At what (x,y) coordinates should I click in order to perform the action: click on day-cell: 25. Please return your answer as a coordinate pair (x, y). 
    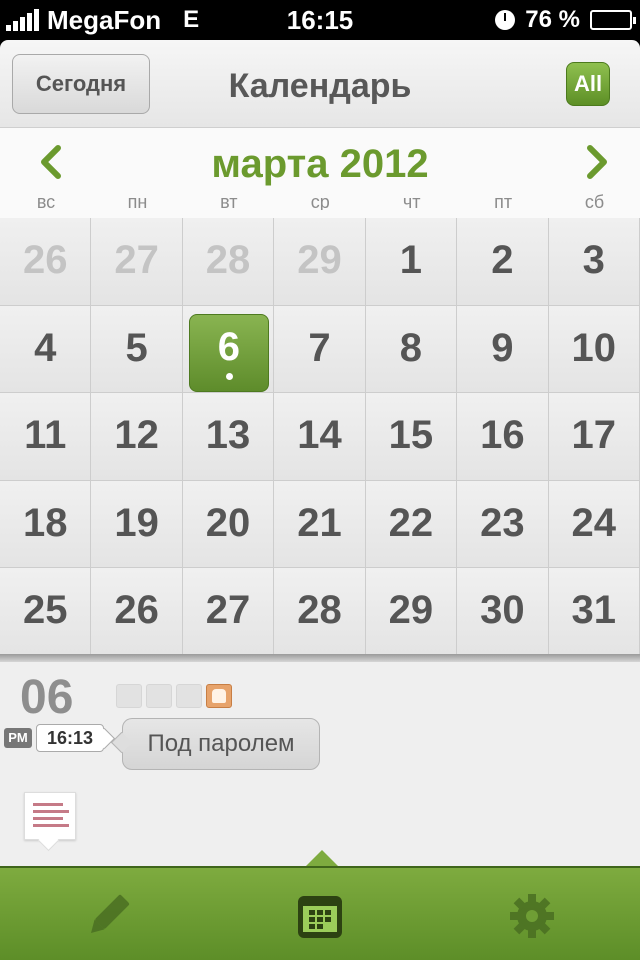
    Looking at the image, I should click on (46, 612).